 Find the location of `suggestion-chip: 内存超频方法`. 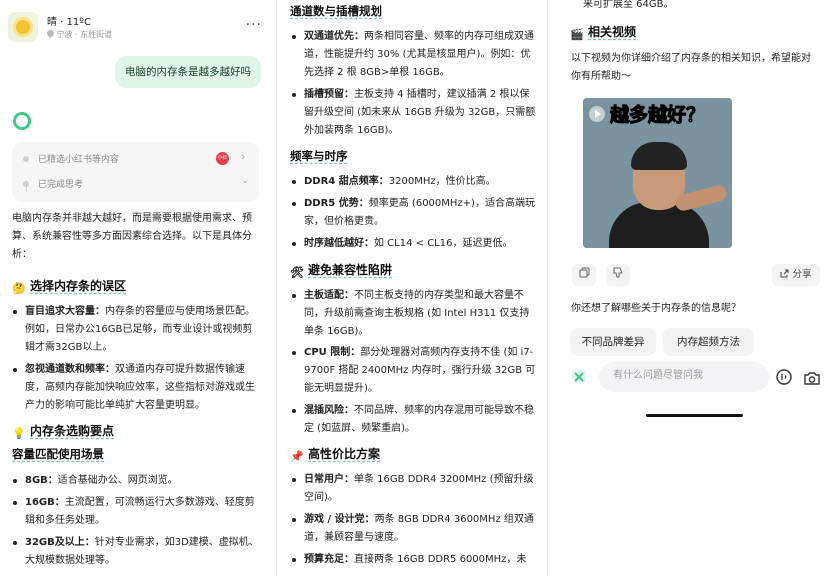

suggestion-chip: 内存超频方法 is located at coordinates (708, 342).